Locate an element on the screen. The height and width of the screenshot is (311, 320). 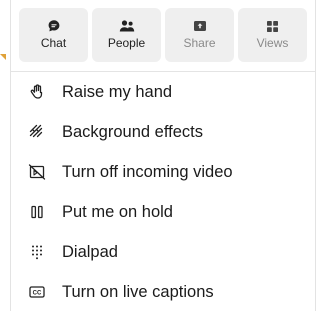
tab-views: Views is located at coordinates (272, 35).